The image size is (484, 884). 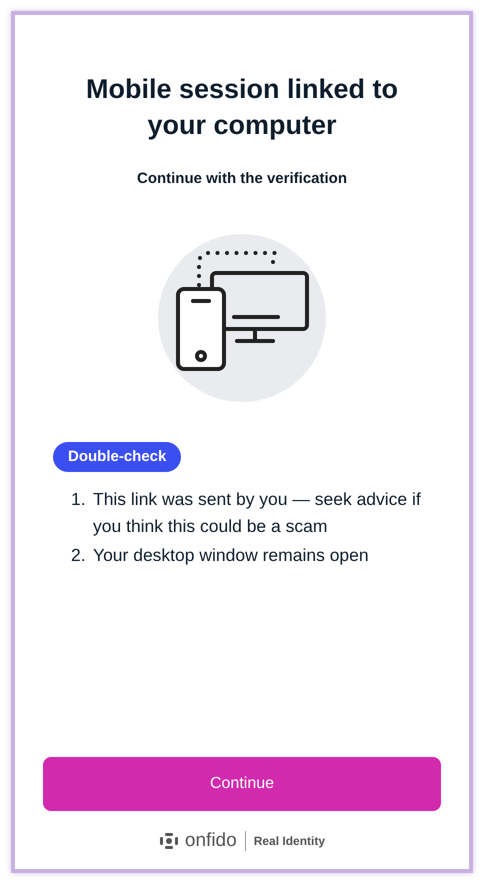 What do you see at coordinates (230, 555) in the screenshot?
I see `step-text: Your desktop window remains open` at bounding box center [230, 555].